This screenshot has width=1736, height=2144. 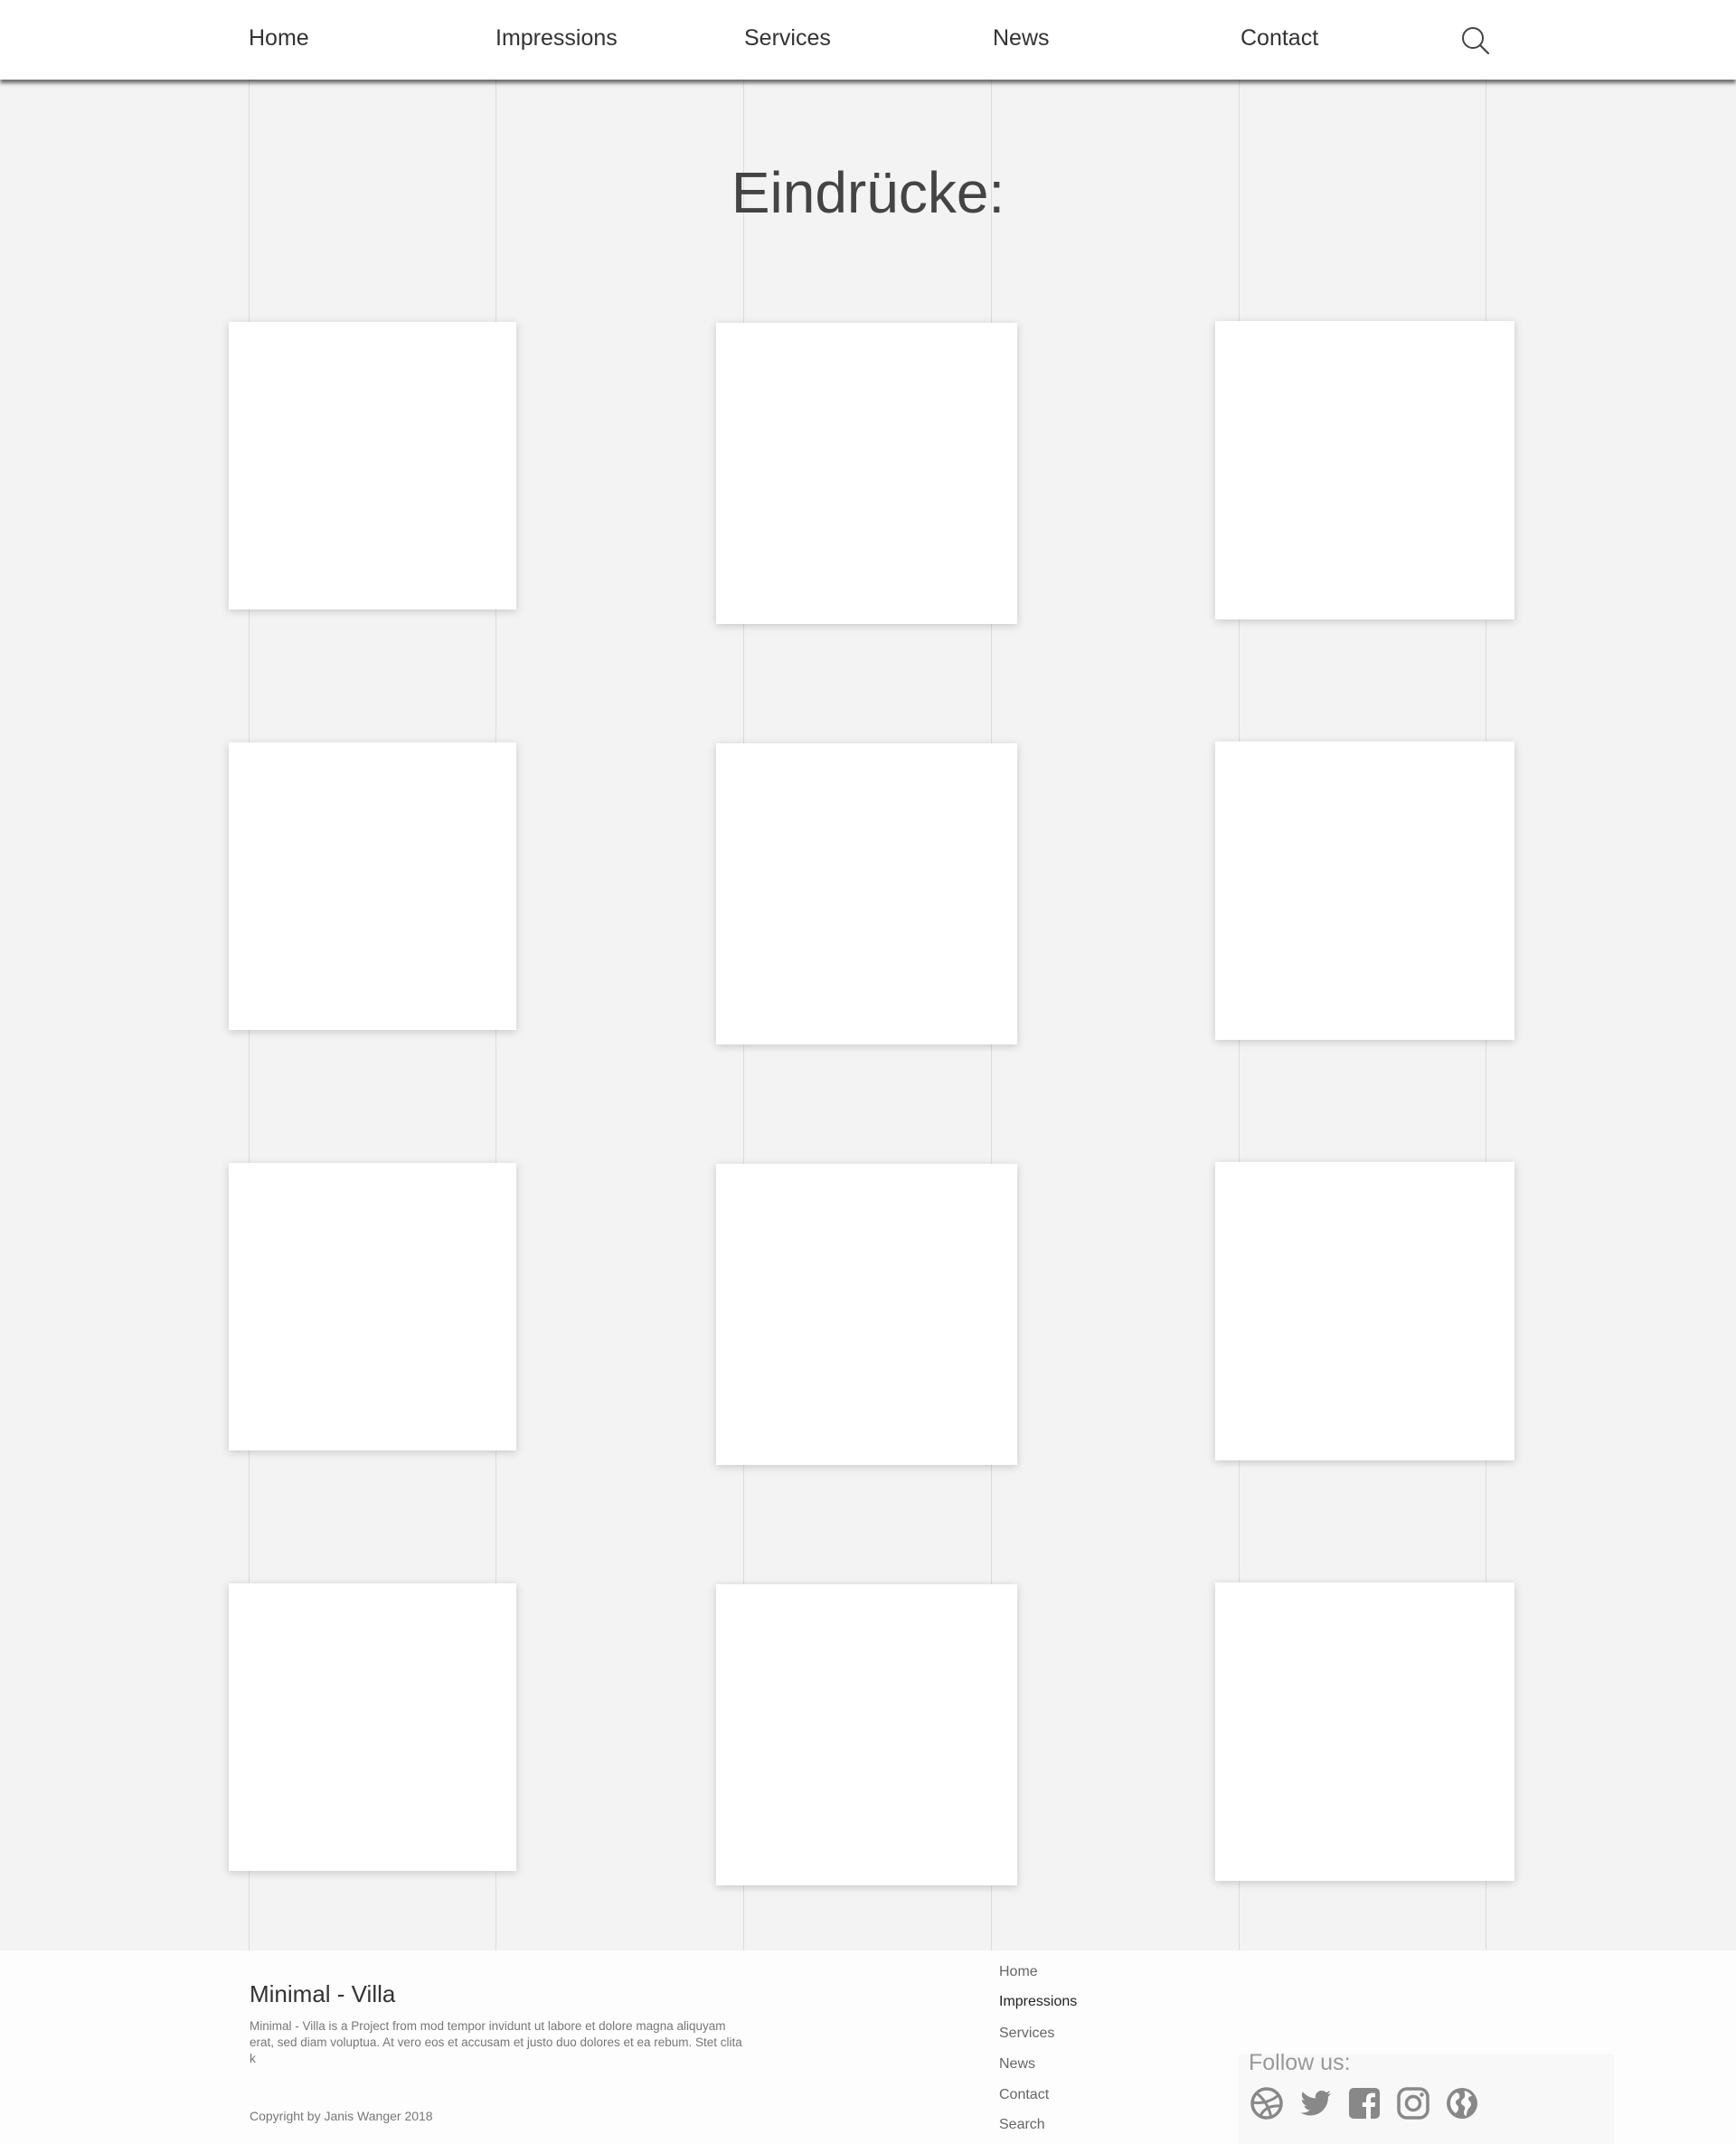 What do you see at coordinates (1022, 39) in the screenshot?
I see `nav-news: News` at bounding box center [1022, 39].